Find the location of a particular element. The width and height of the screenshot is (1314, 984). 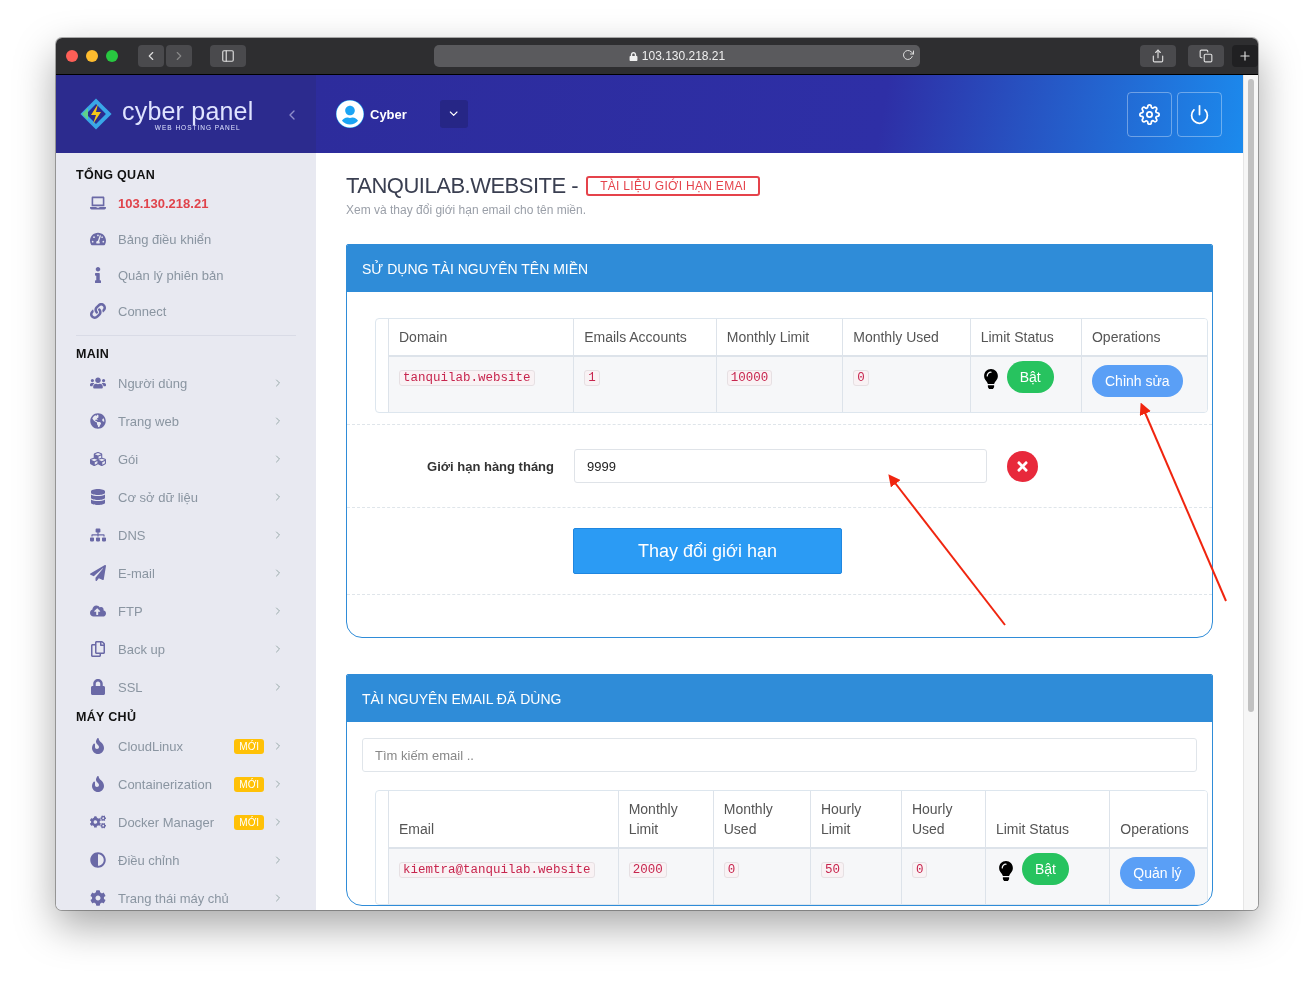

sidebar-item: Trang web is located at coordinates (186, 421).